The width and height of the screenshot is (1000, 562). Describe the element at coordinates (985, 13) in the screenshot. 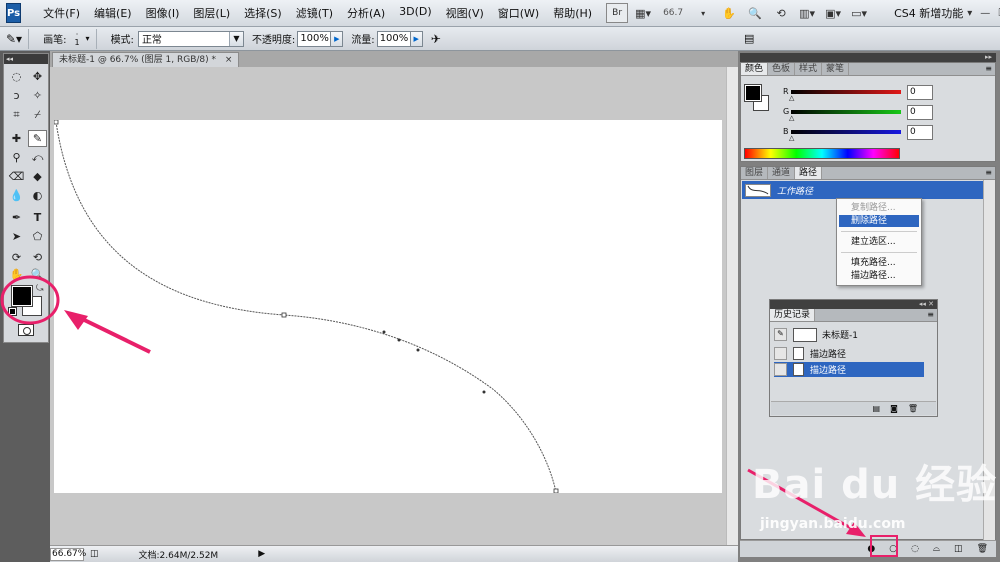

I see `minimize-icon: —` at that location.